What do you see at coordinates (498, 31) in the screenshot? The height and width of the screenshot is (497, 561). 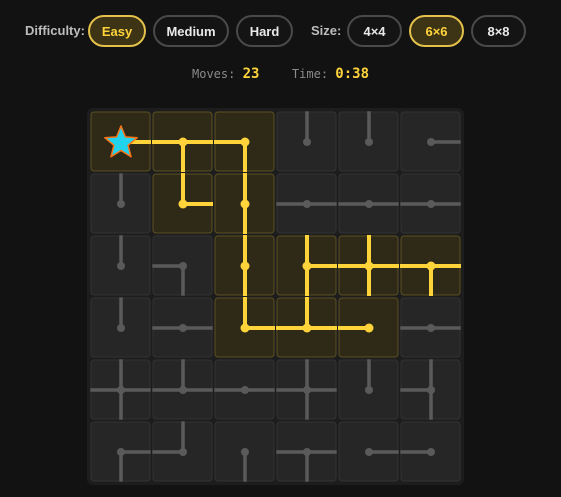 I see `size-8x8-button: 8×8` at bounding box center [498, 31].